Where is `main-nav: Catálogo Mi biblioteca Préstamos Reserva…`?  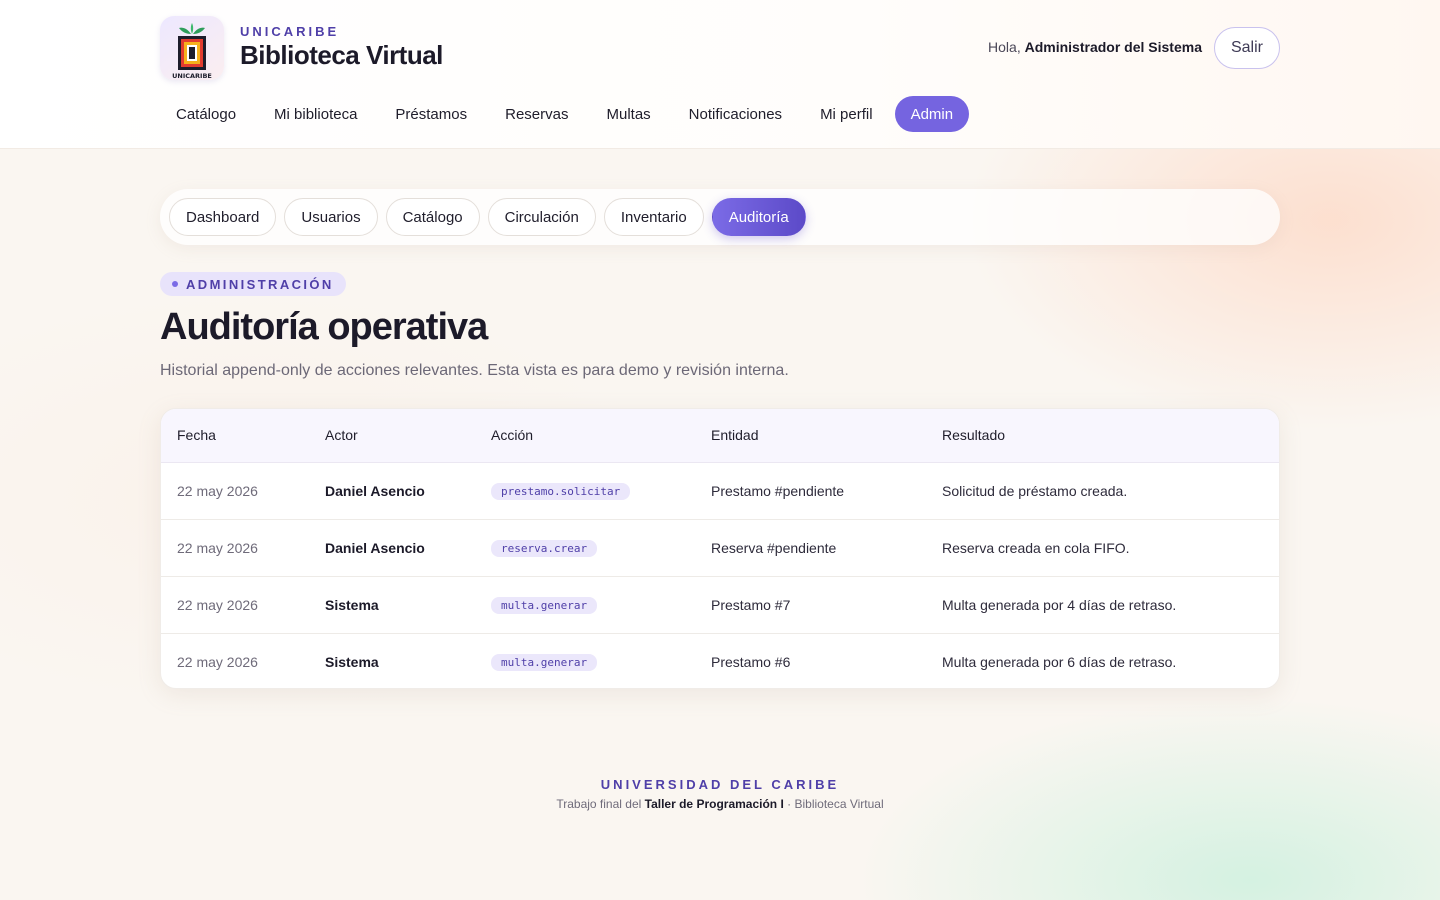 main-nav: Catálogo Mi biblioteca Préstamos Reserva… is located at coordinates (565, 114).